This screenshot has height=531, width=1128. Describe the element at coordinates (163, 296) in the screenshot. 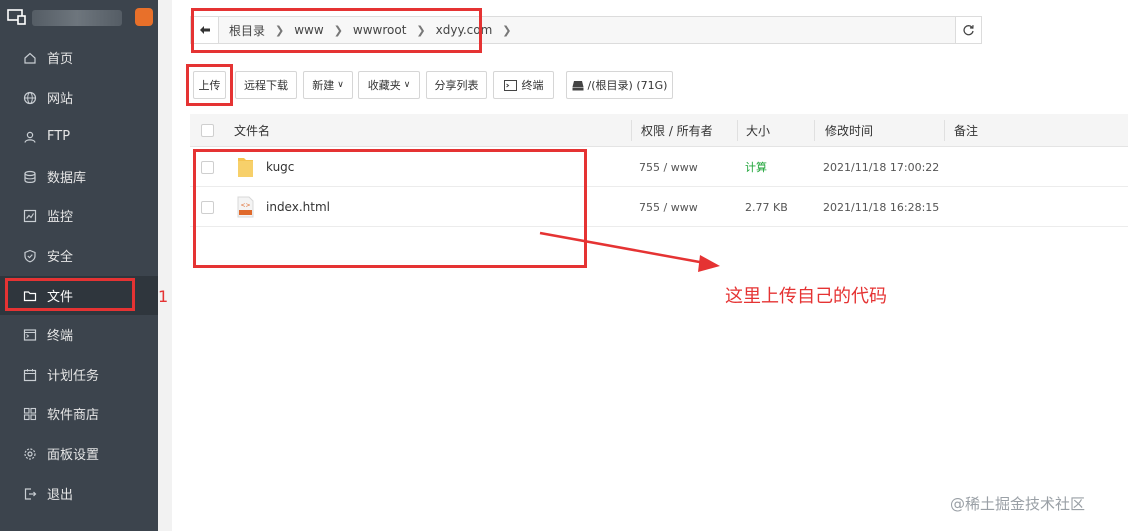

I see `annotation-number: 1` at that location.